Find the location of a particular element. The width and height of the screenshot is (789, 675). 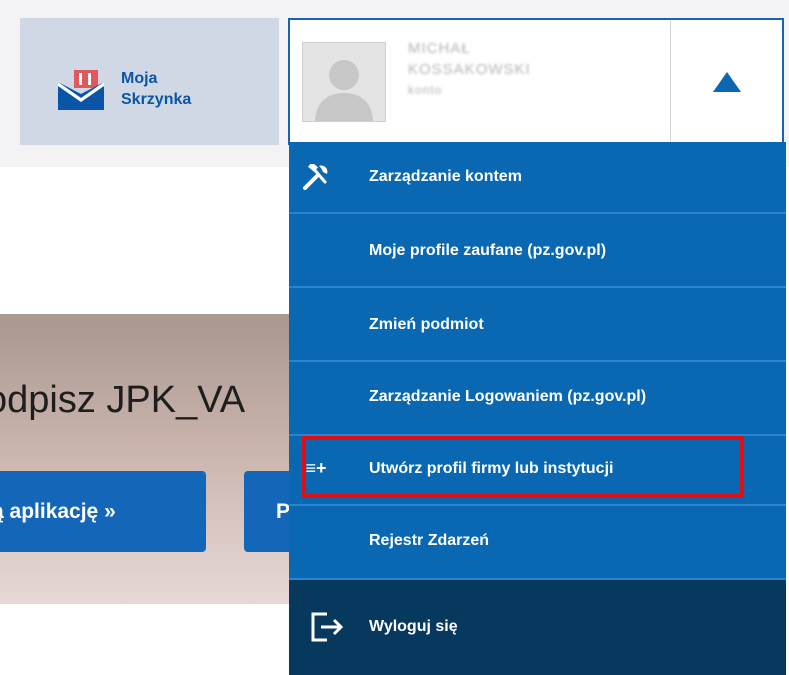

menu-item-trusted-profiles: Moje profile zaufane (pz.gov.pl) is located at coordinates (537, 250).